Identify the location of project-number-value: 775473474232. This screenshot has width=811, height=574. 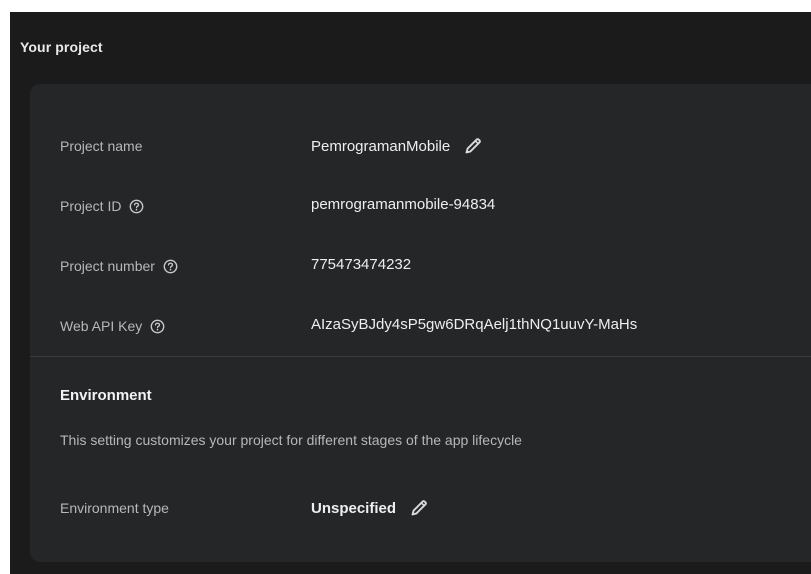
(361, 264).